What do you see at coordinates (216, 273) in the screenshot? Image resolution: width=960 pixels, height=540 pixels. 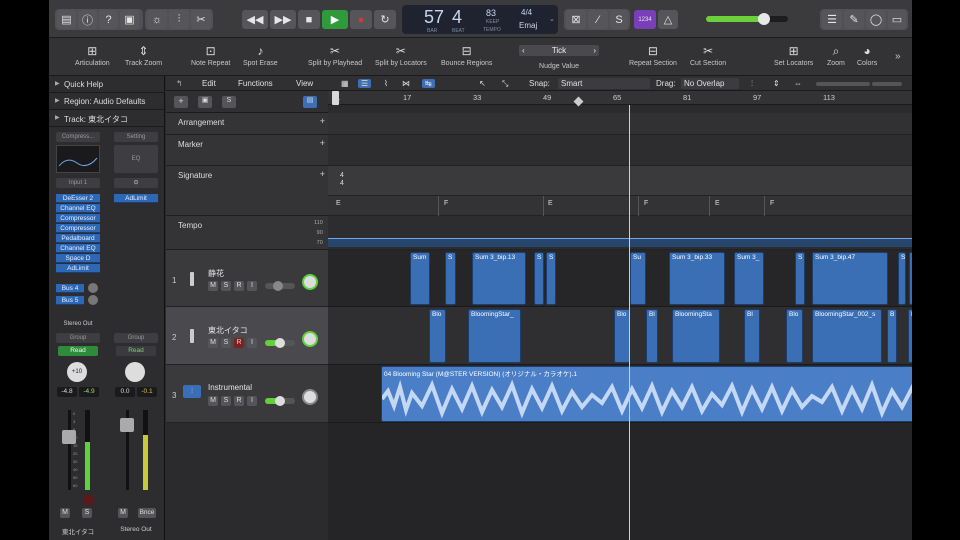 I see `track-name: 静花` at bounding box center [216, 273].